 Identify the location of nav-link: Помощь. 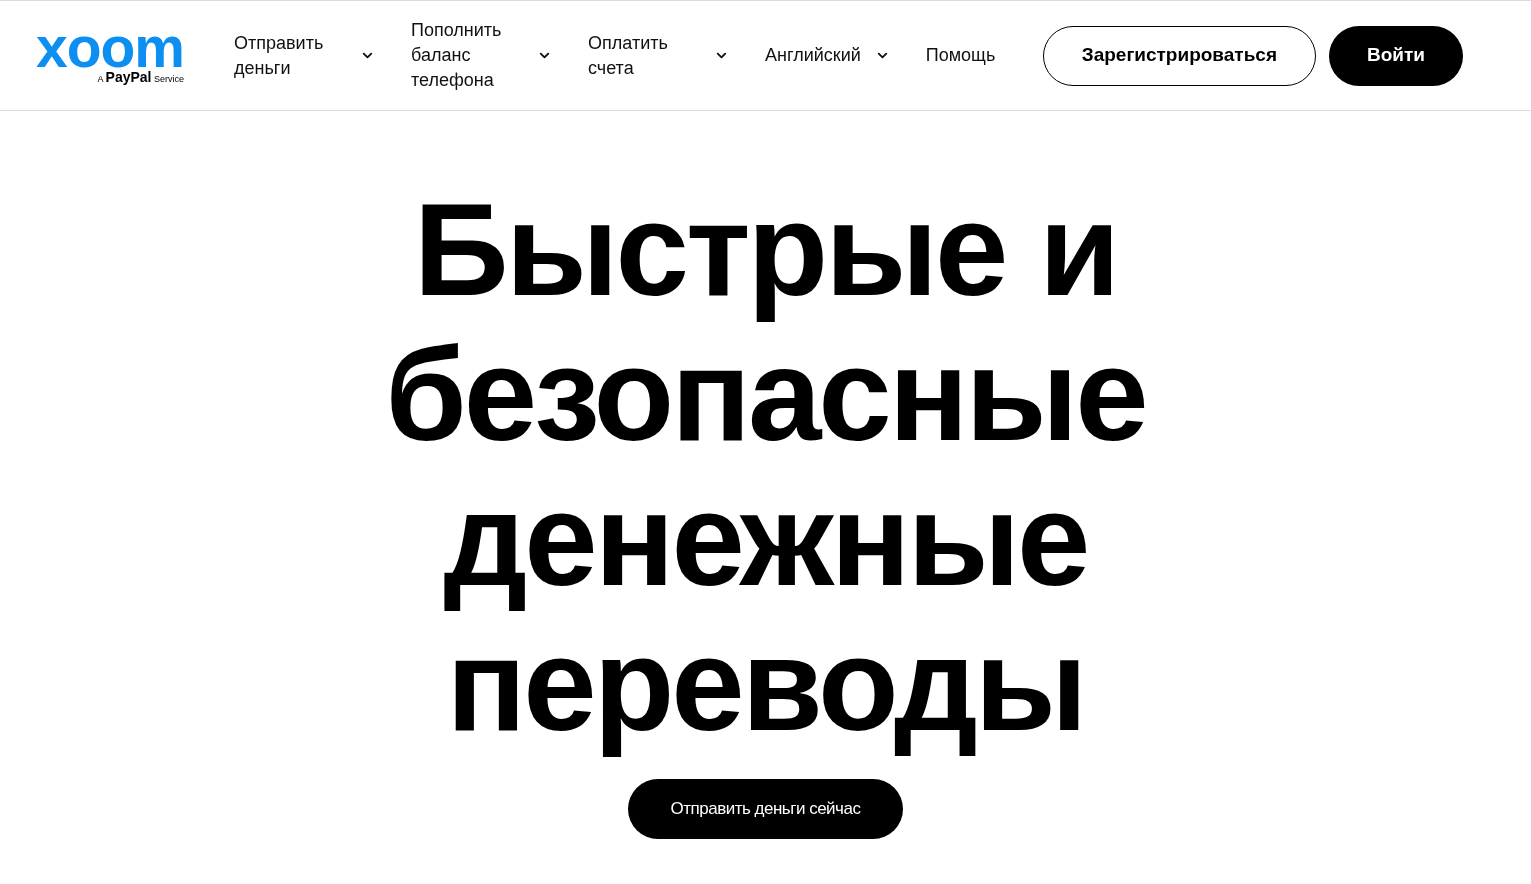
(960, 55).